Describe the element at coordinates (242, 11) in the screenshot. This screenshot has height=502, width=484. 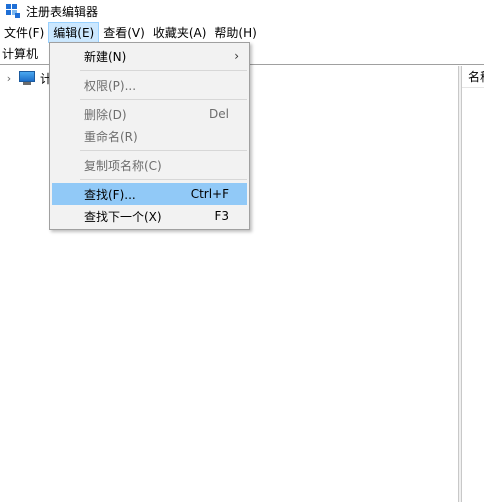
I see `title-bar: 注册表编辑器` at that location.